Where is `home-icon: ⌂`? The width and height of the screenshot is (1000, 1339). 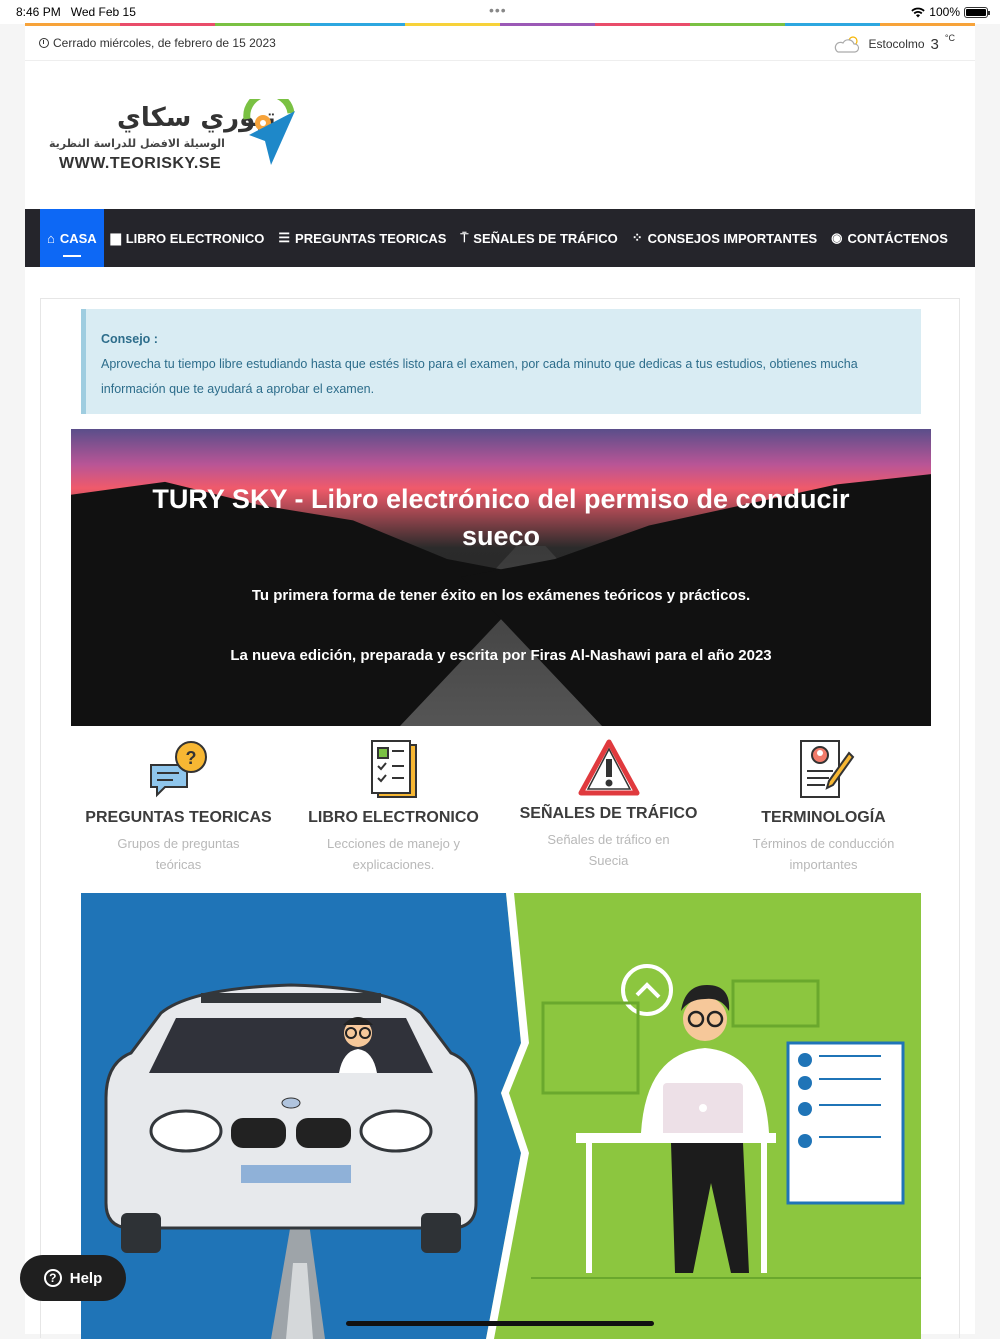 home-icon: ⌂ is located at coordinates (51, 238).